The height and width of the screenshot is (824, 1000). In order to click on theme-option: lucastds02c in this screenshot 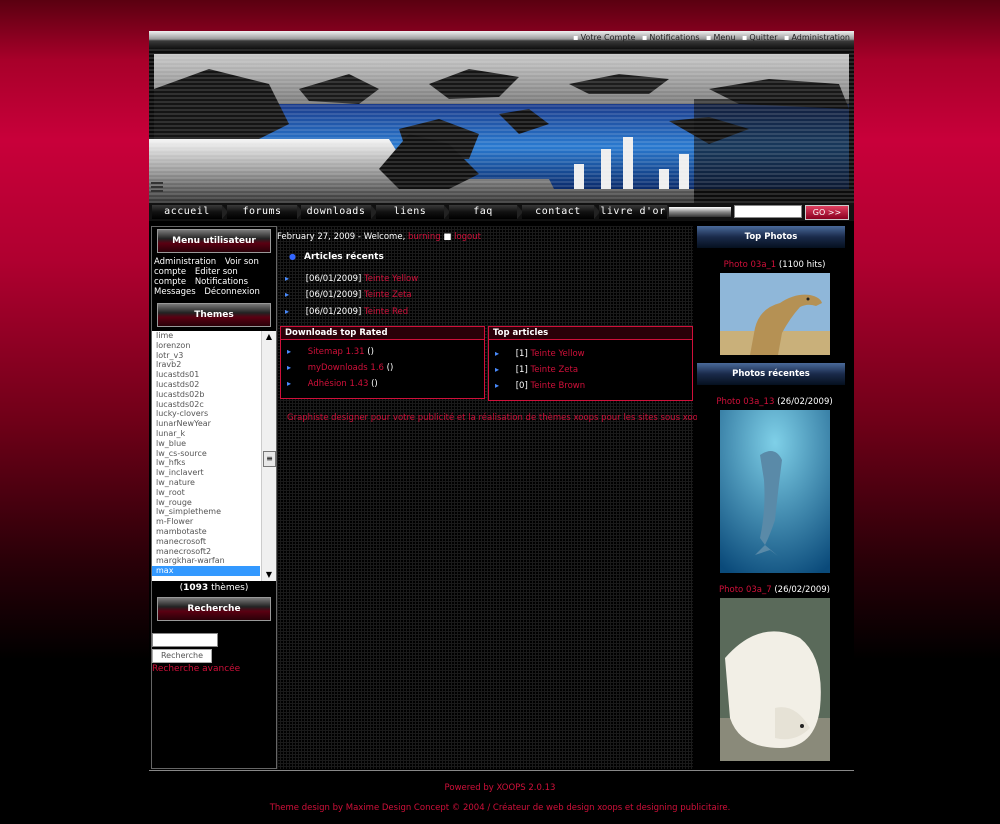, I will do `click(206, 405)`.